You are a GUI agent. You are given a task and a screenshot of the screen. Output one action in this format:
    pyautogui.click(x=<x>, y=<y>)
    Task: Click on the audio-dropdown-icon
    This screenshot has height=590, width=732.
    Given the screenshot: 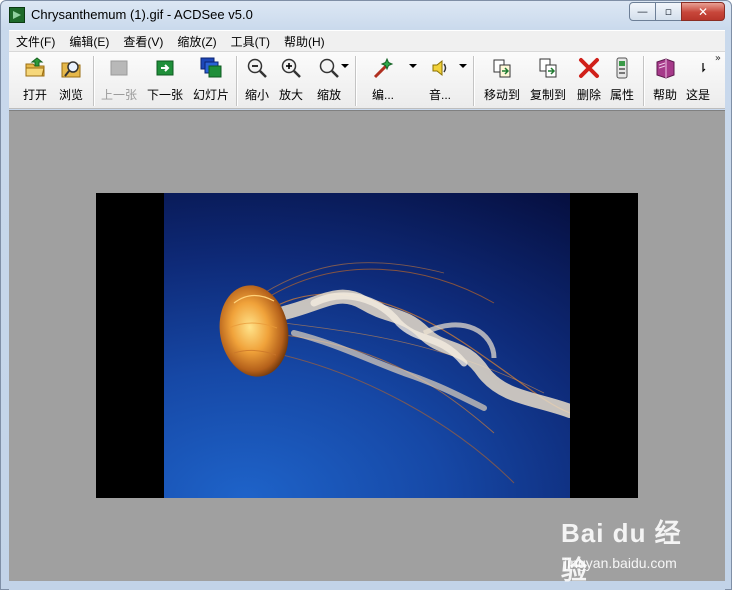 What is the action you would take?
    pyautogui.click(x=463, y=66)
    